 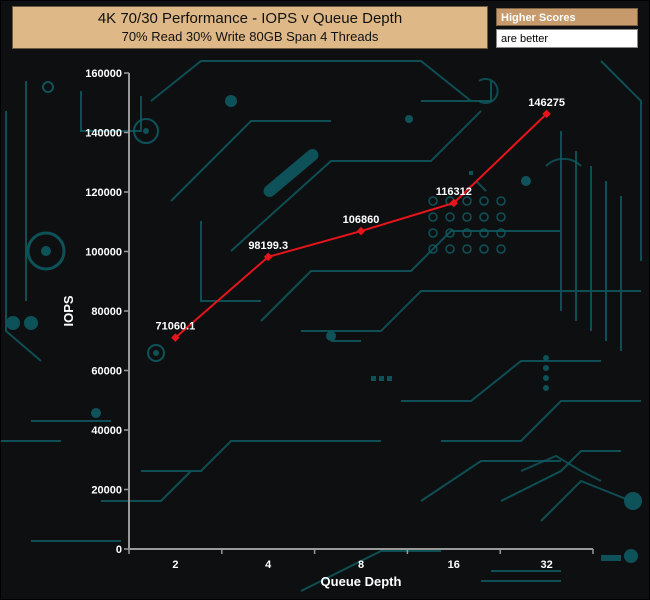 What do you see at coordinates (268, 565) in the screenshot?
I see `x-tick-label: 4` at bounding box center [268, 565].